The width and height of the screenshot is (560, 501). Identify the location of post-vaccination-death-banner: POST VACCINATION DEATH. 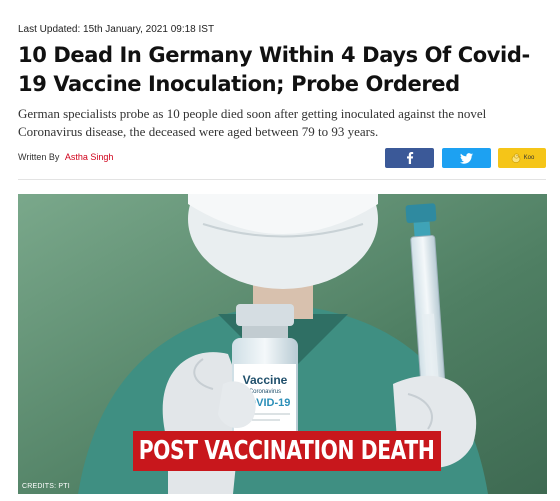
(287, 451).